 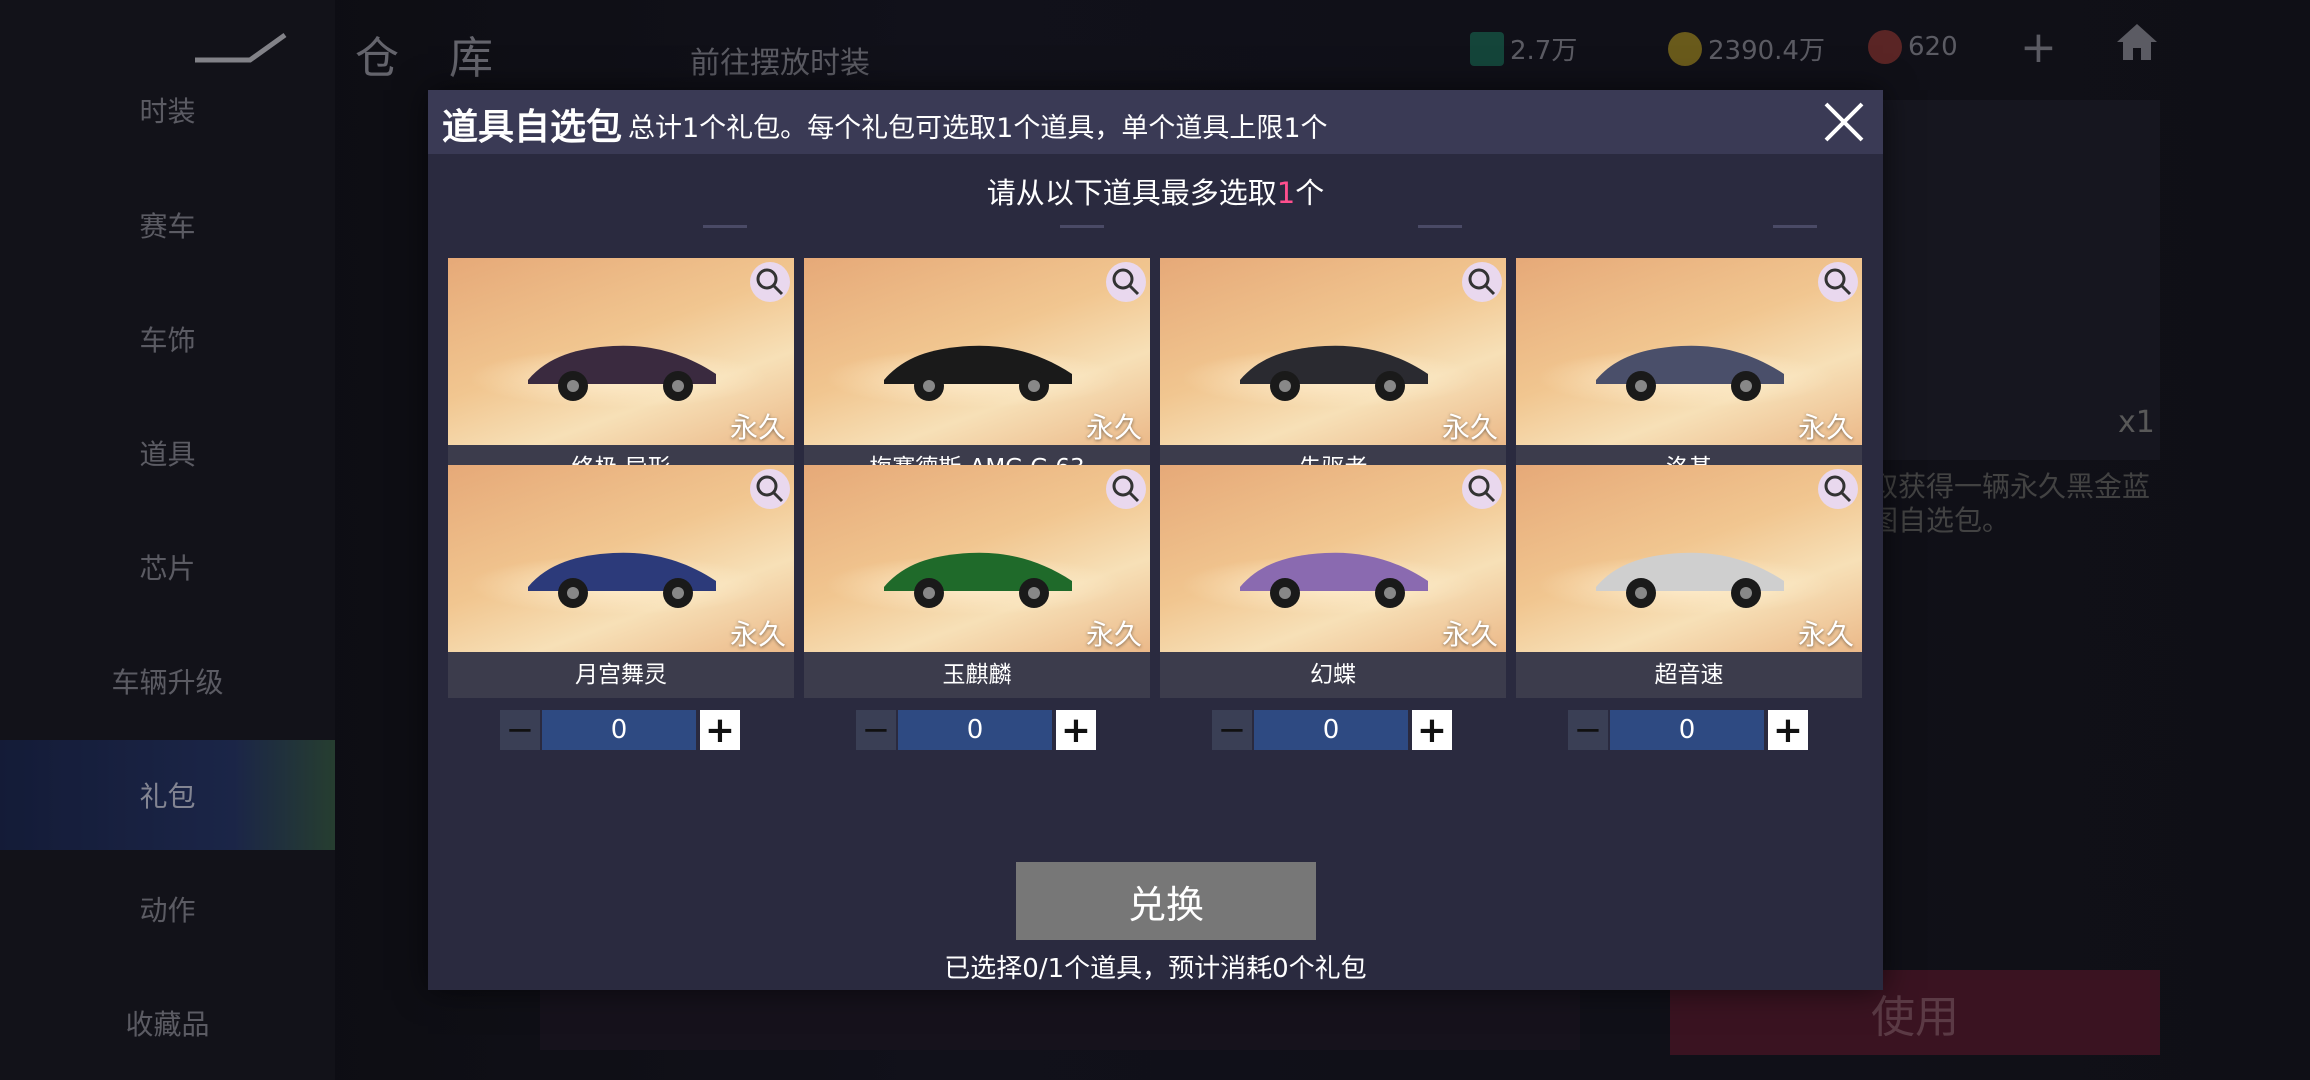 I want to click on item-card: 永久终极·异形, so click(x=621, y=374).